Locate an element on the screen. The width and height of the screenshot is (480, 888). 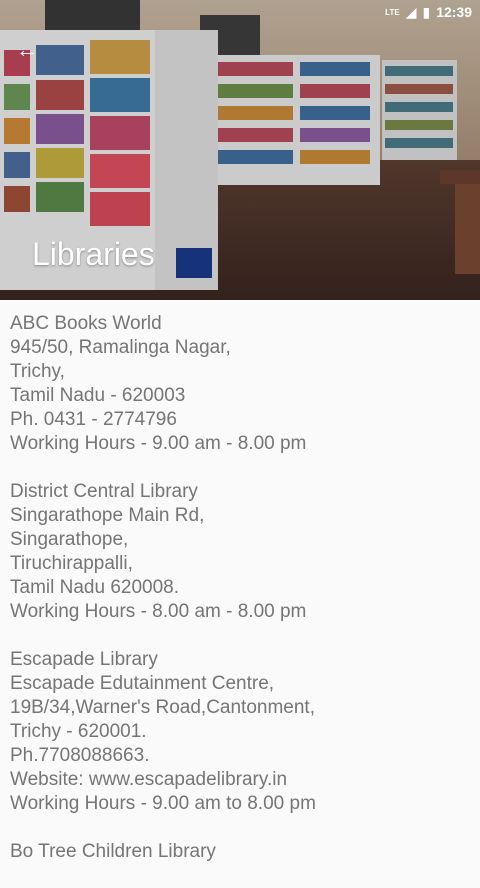
library-address-line: 19B/34,Warner's Road,Cantonment, is located at coordinates (162, 707).